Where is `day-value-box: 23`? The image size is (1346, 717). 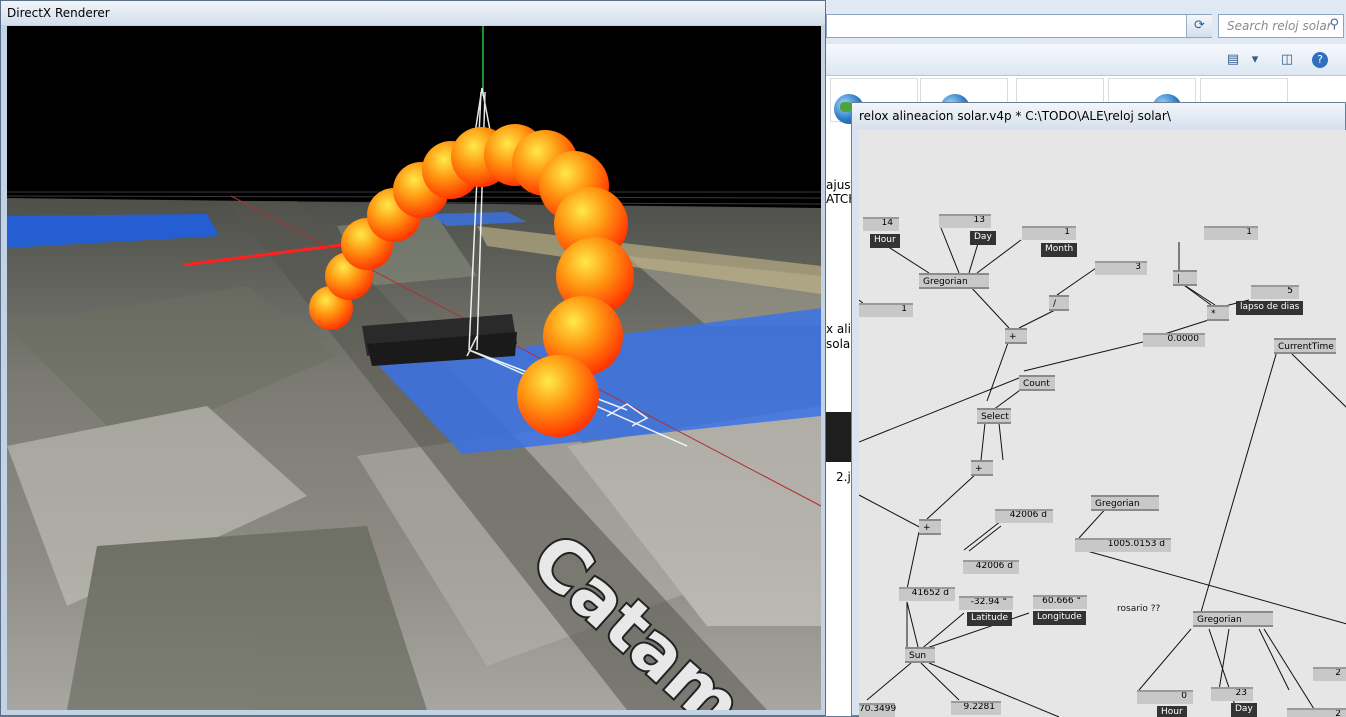
day-value-box: 23 is located at coordinates (1232, 694).